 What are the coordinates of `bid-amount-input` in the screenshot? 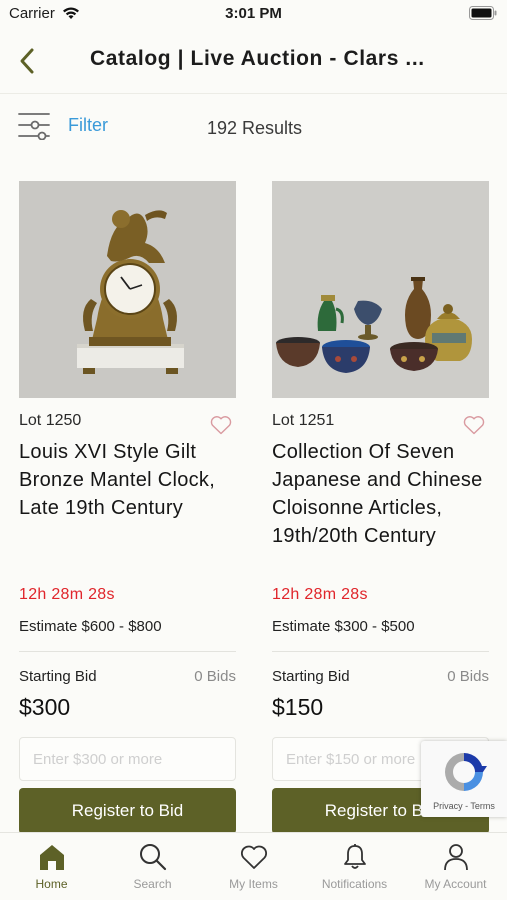 It's located at (127, 759).